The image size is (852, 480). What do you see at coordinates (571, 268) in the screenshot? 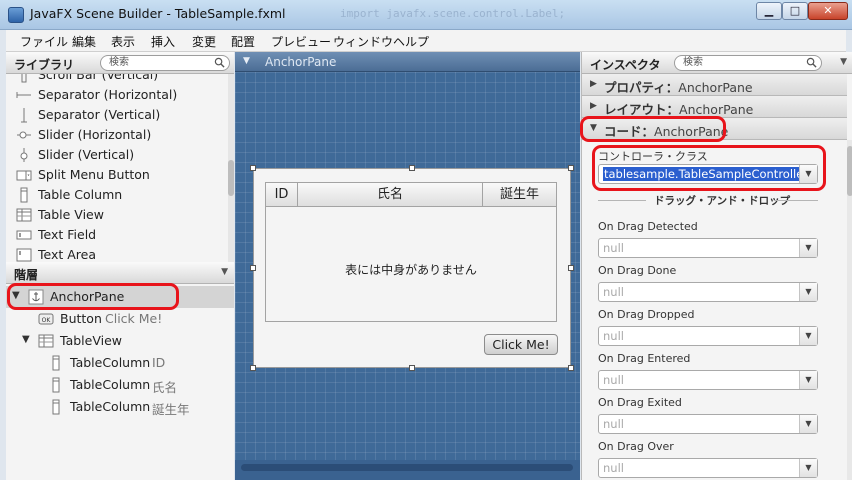
I see `resize-handle-e` at bounding box center [571, 268].